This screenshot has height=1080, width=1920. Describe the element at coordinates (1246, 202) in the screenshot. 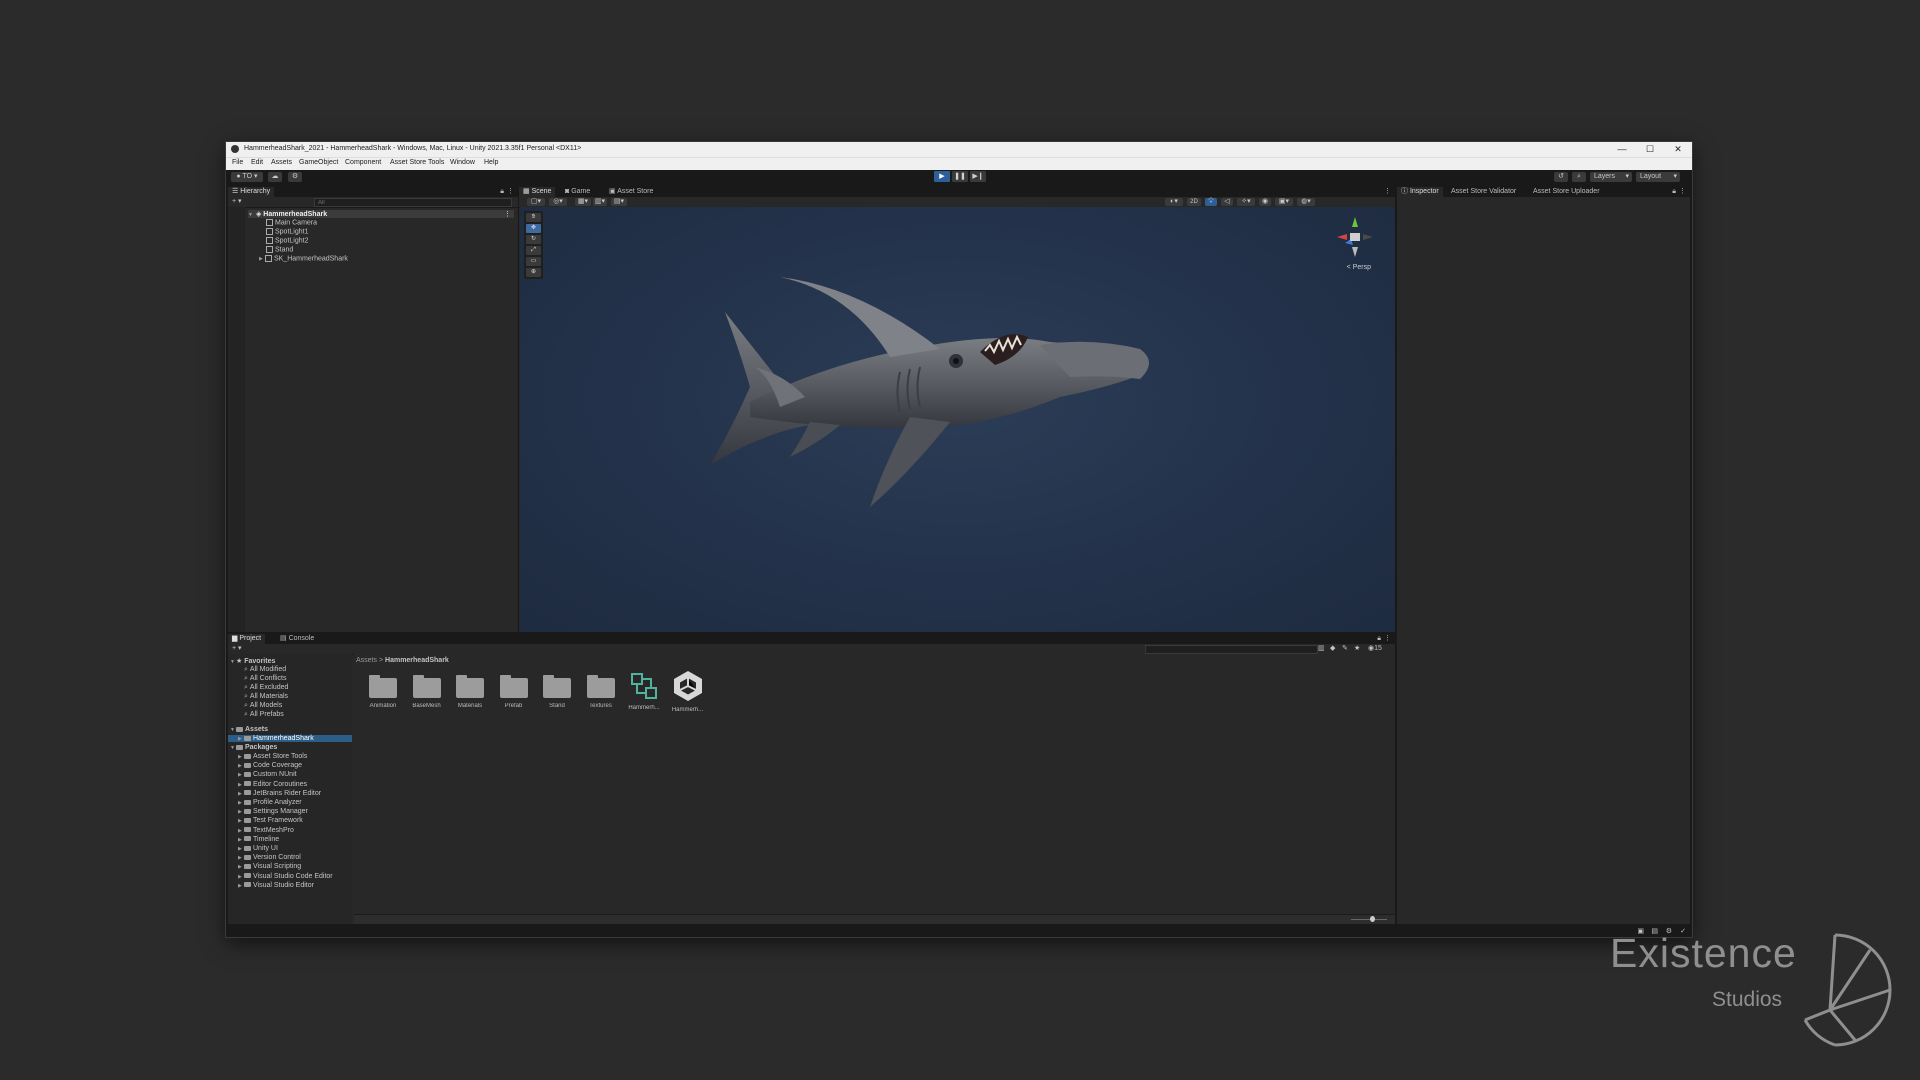

I see `effects-dropdown: ✧▾` at that location.